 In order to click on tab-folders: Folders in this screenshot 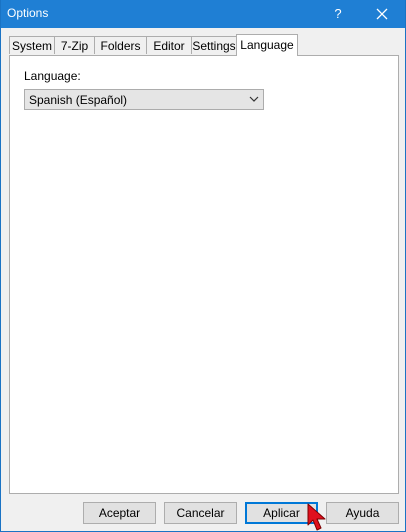, I will do `click(120, 45)`.